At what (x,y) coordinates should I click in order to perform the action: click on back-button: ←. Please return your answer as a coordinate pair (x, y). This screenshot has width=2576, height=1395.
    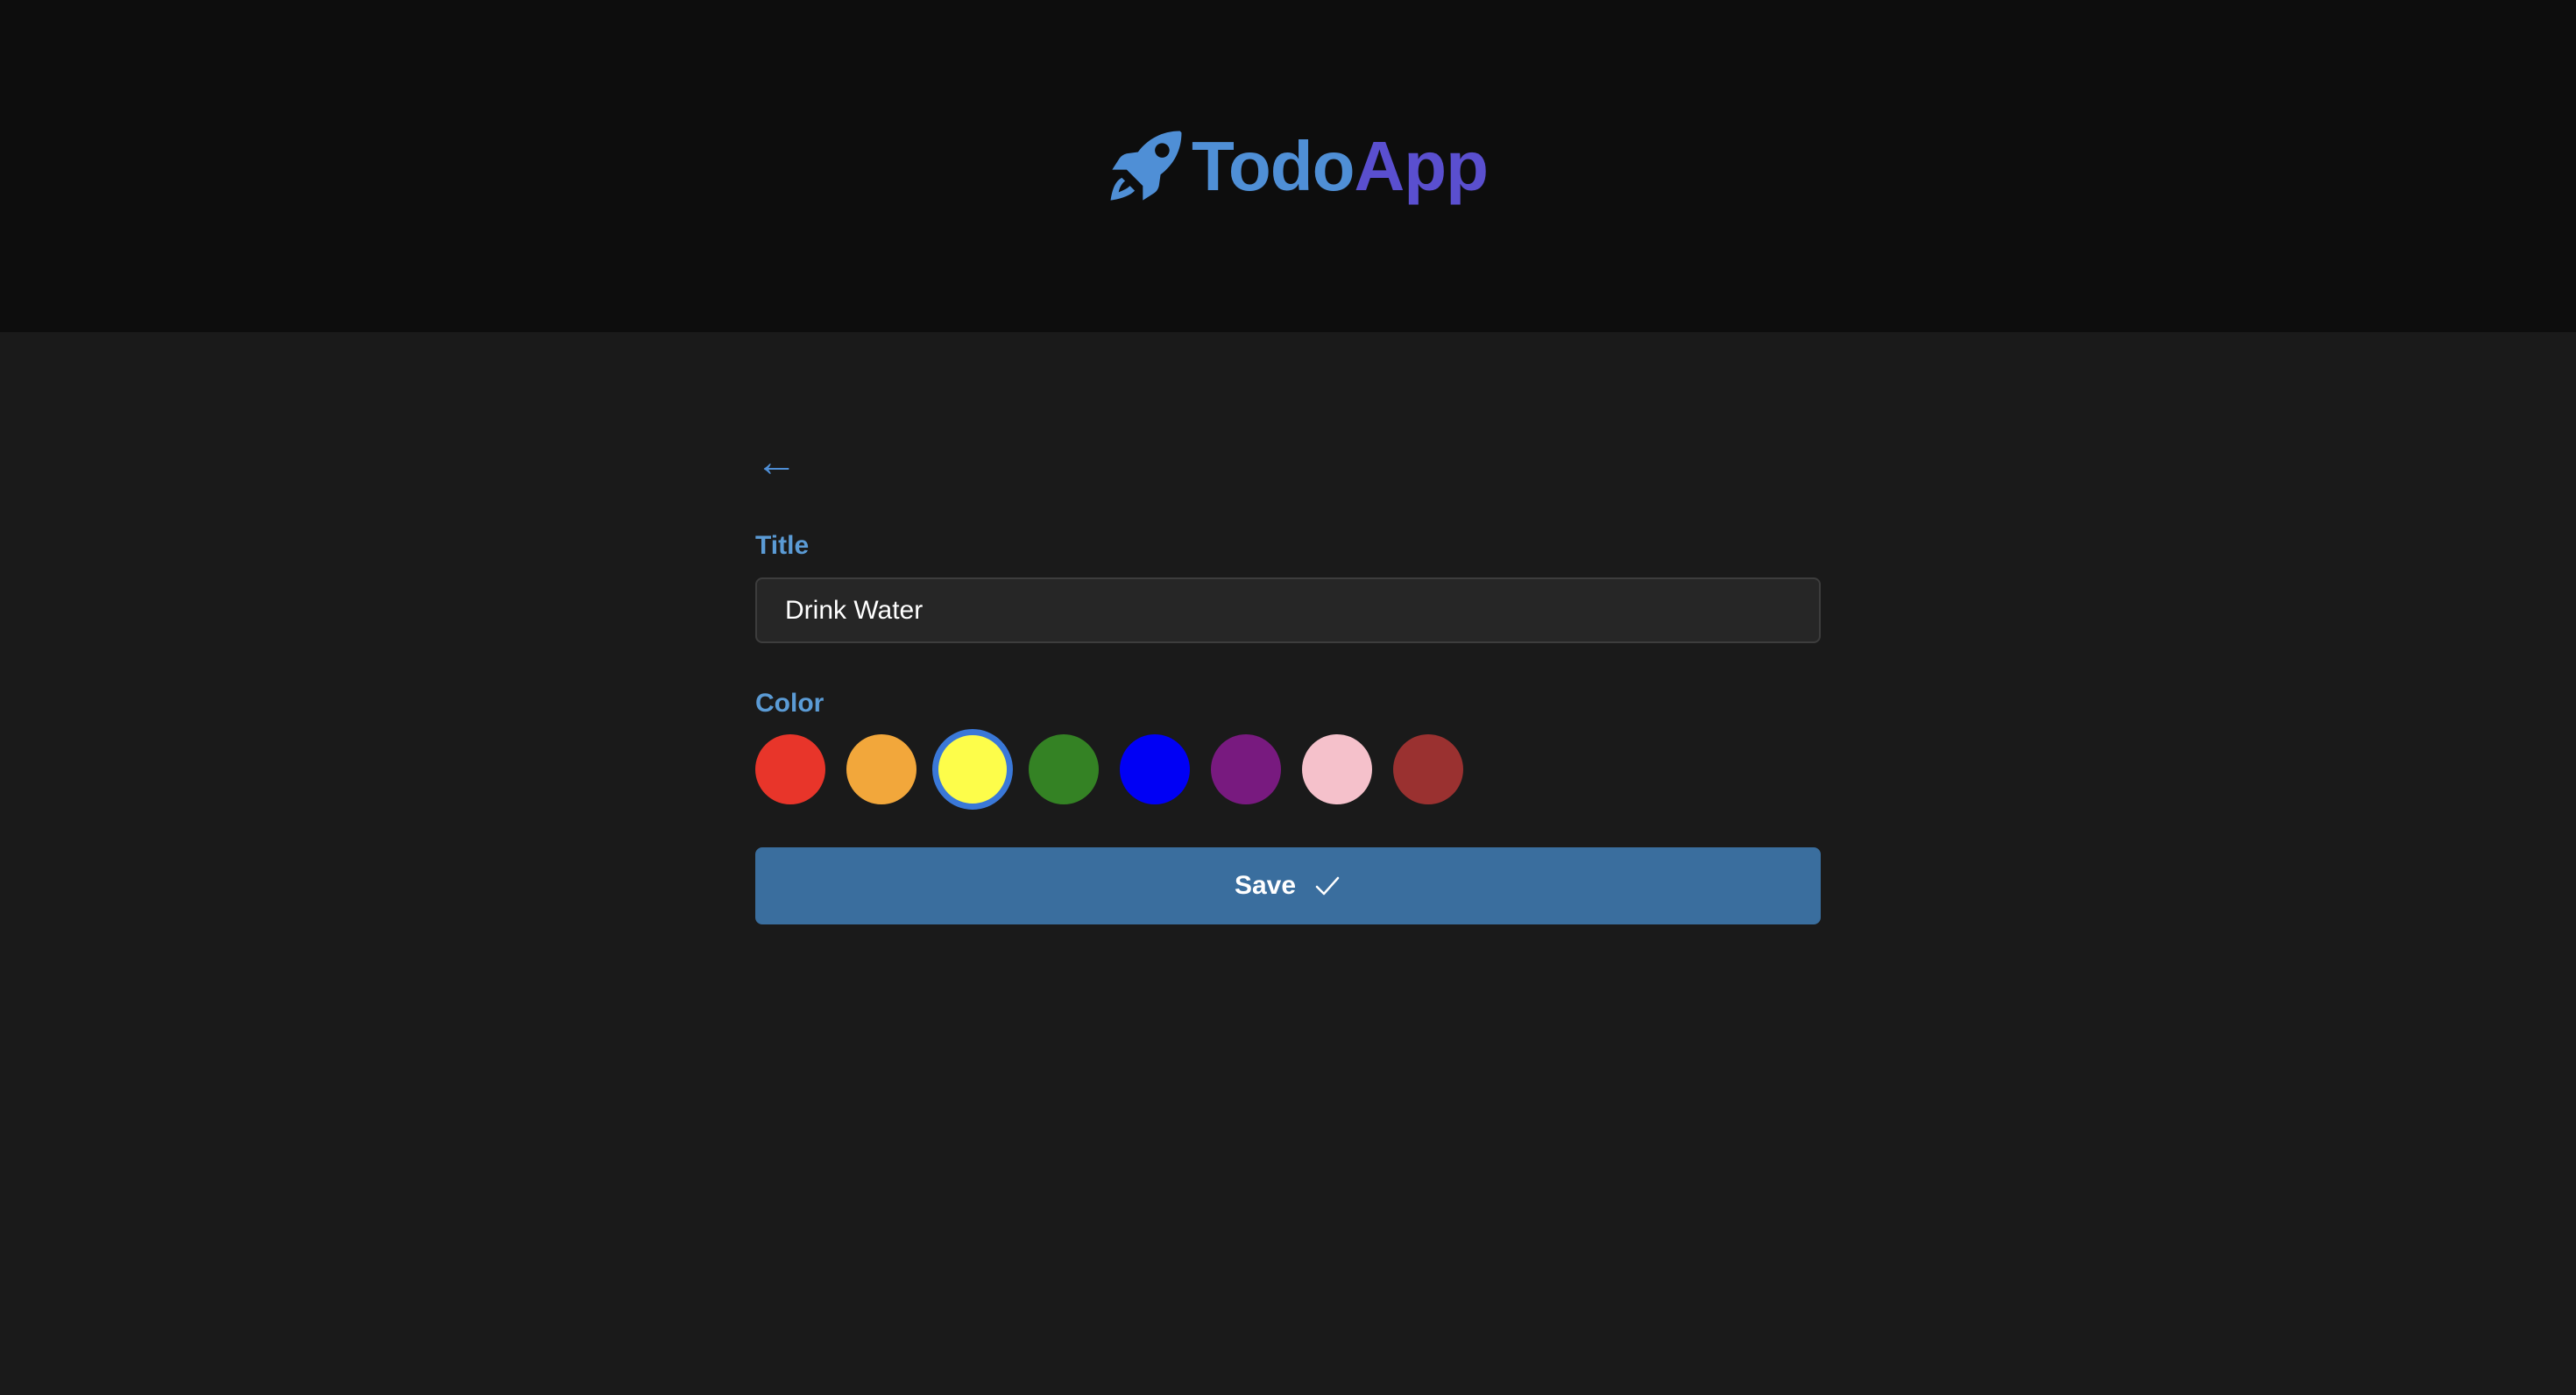
    Looking at the image, I should click on (776, 463).